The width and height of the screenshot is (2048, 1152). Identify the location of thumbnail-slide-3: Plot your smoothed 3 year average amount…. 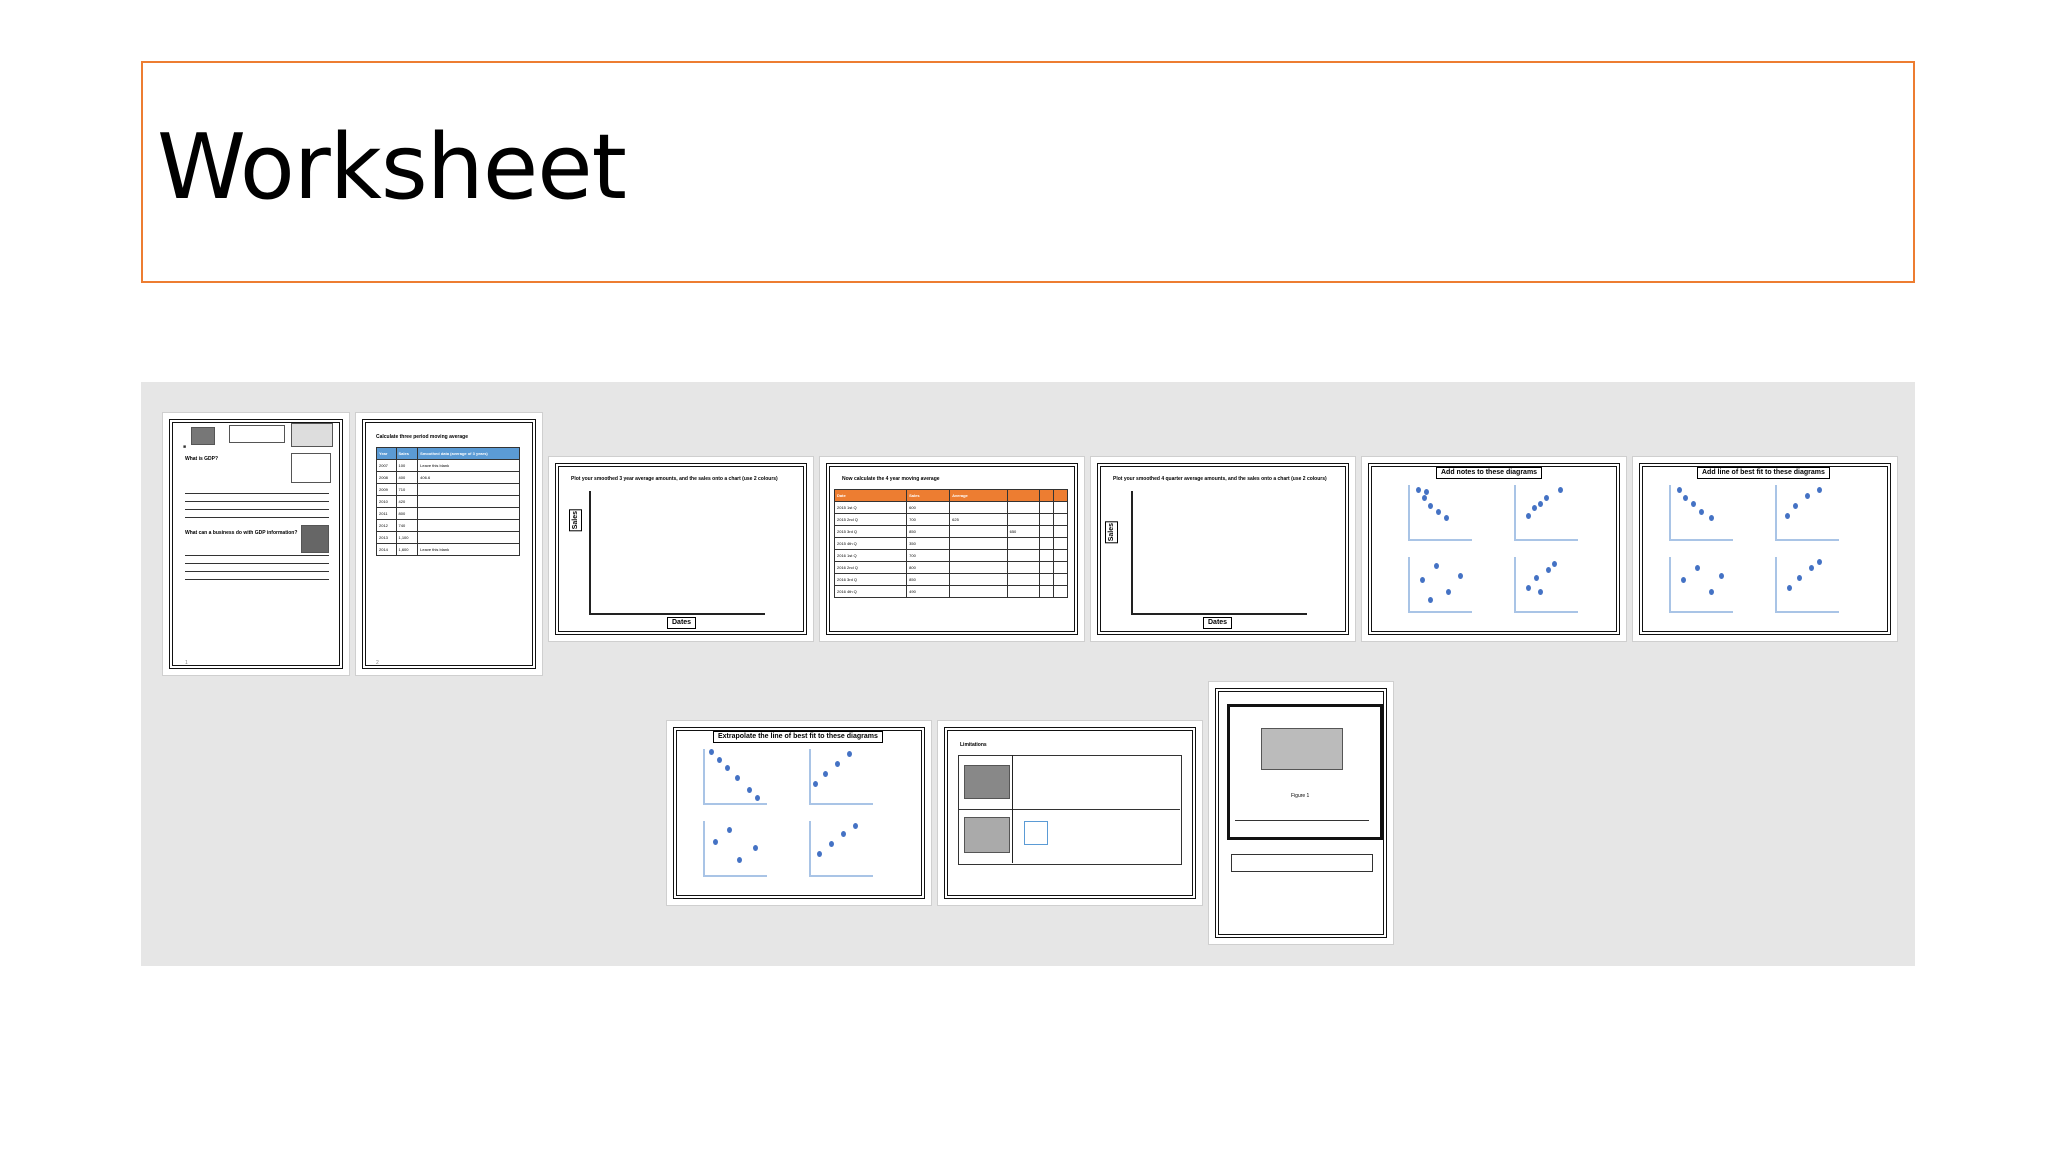
(681, 549).